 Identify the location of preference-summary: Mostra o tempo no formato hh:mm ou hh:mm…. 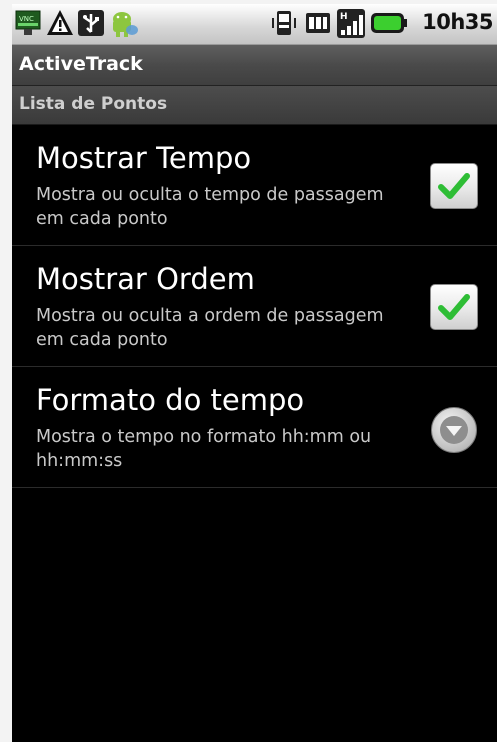
(204, 449).